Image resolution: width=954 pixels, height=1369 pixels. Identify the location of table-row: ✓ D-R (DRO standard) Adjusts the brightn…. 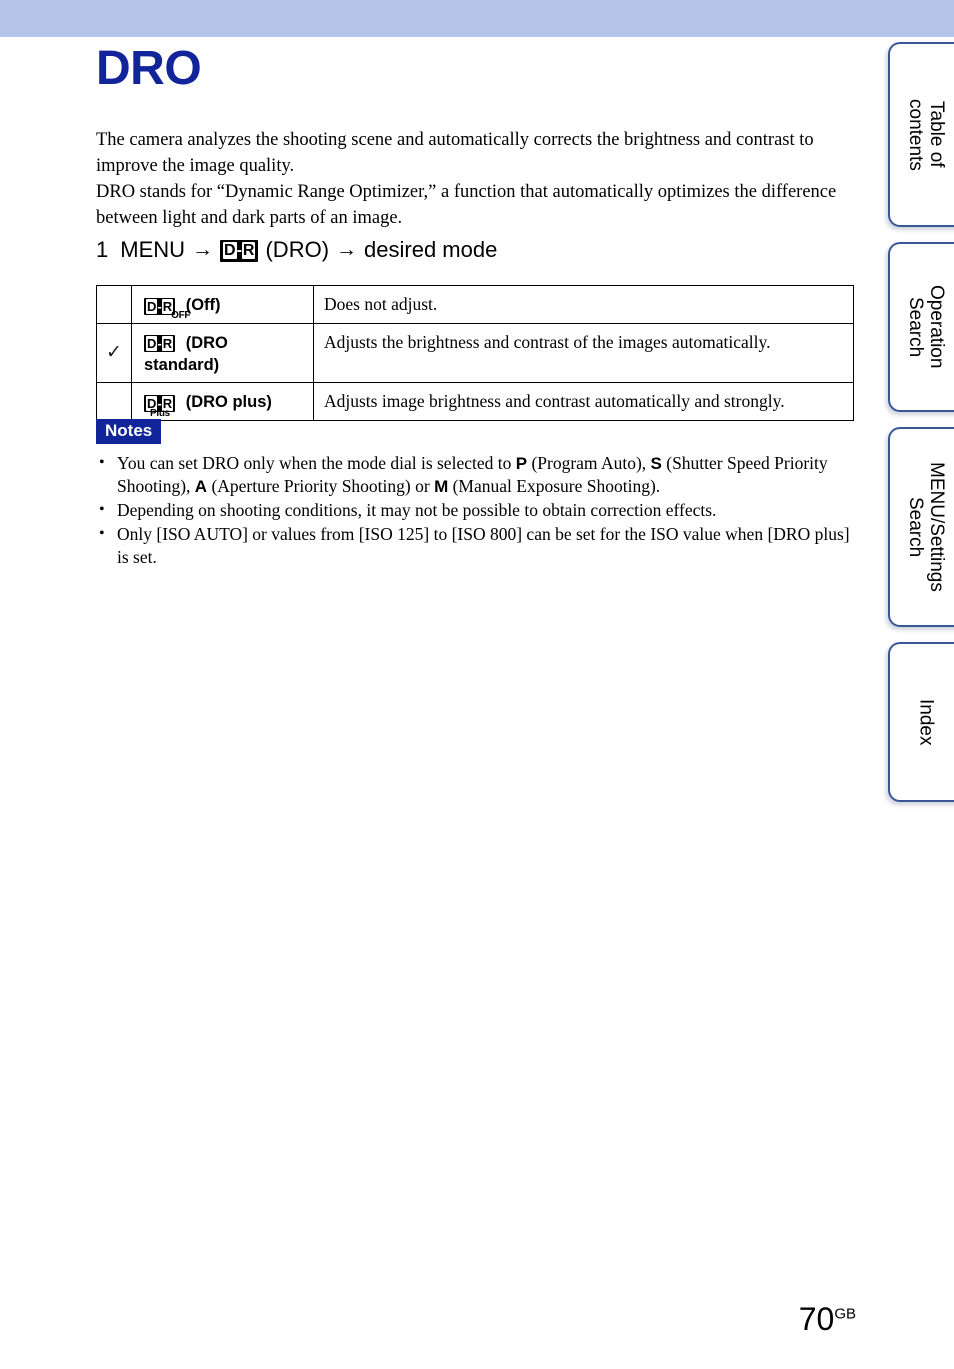
(475, 353).